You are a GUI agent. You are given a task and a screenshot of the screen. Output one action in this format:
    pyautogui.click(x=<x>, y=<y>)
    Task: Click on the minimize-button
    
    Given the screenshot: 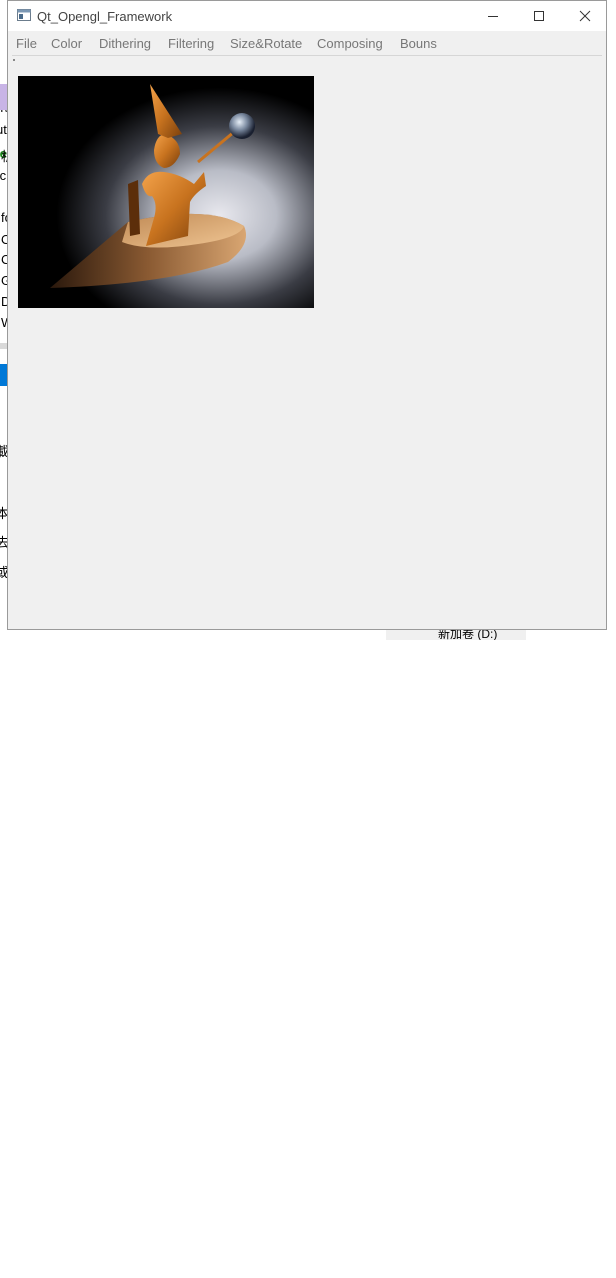 What is the action you would take?
    pyautogui.click(x=493, y=16)
    